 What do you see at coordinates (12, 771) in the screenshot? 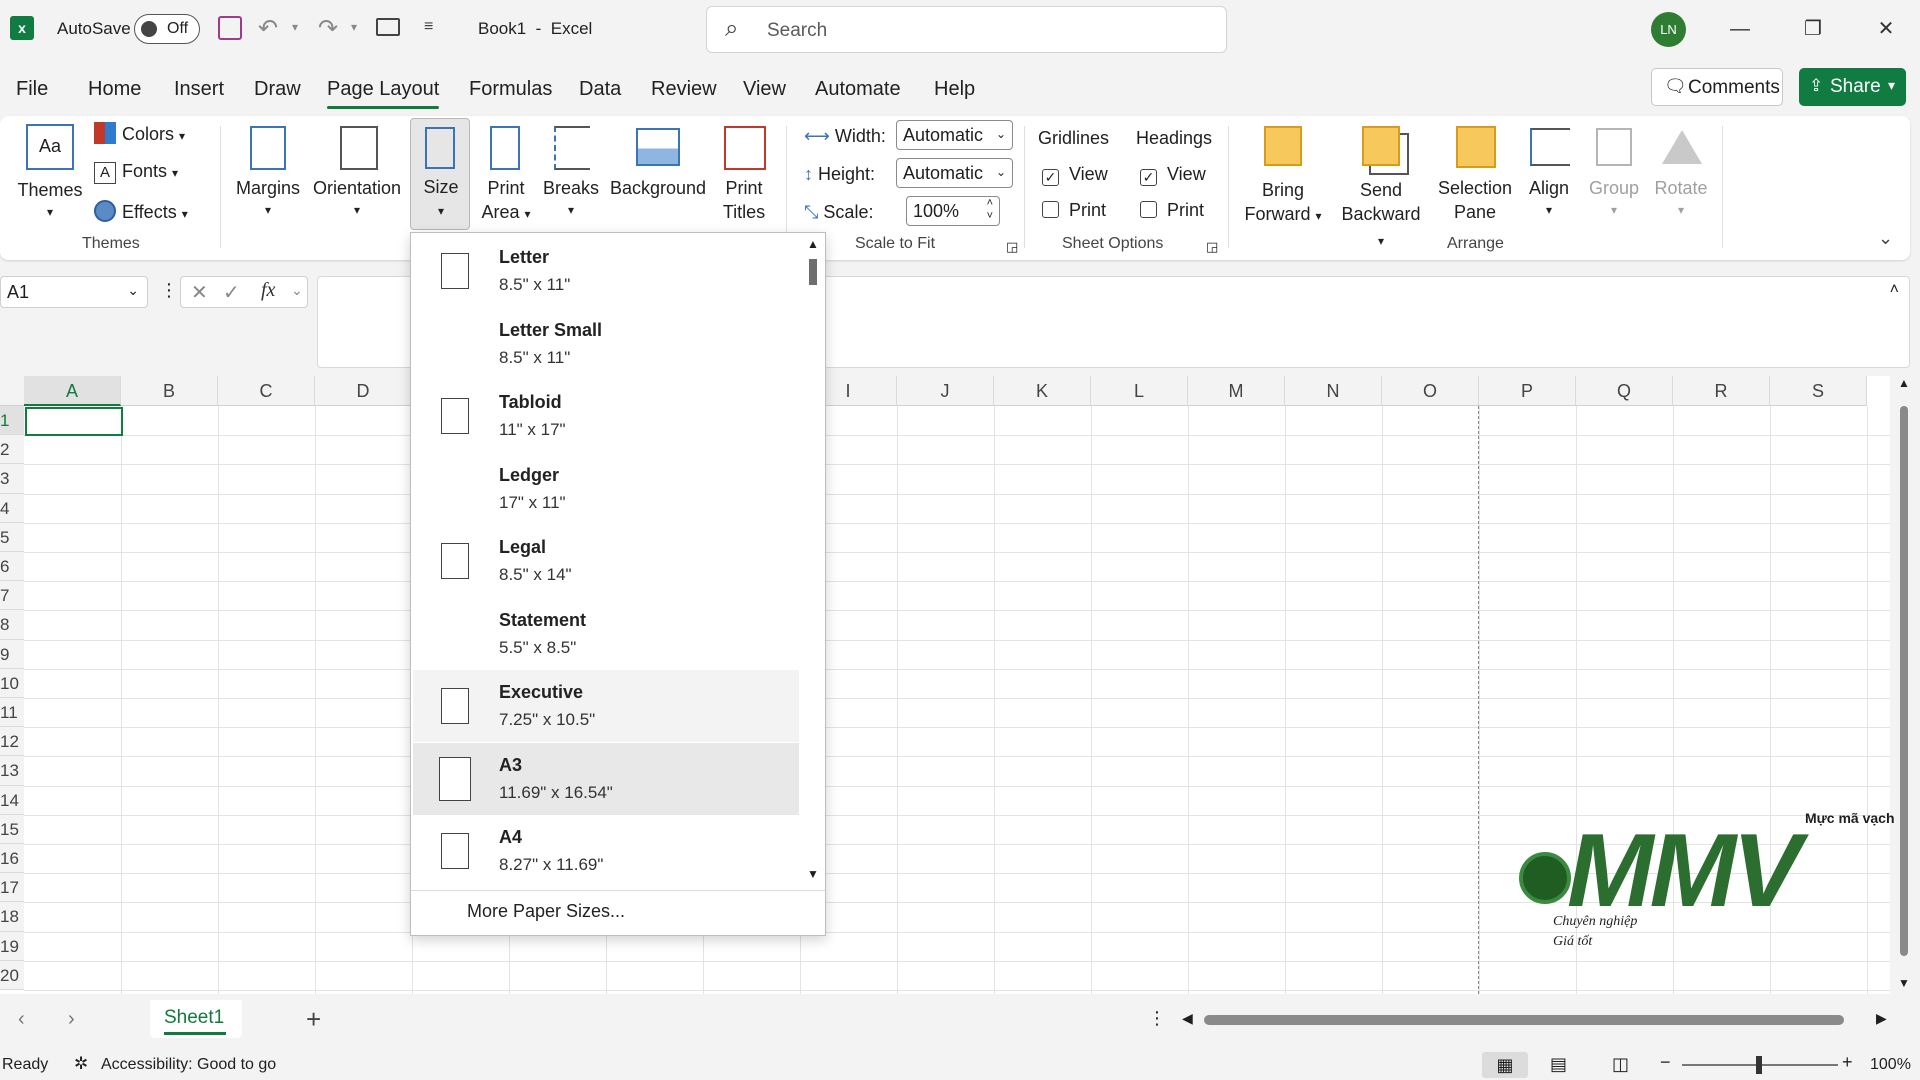
I see `row-header-13: 13` at bounding box center [12, 771].